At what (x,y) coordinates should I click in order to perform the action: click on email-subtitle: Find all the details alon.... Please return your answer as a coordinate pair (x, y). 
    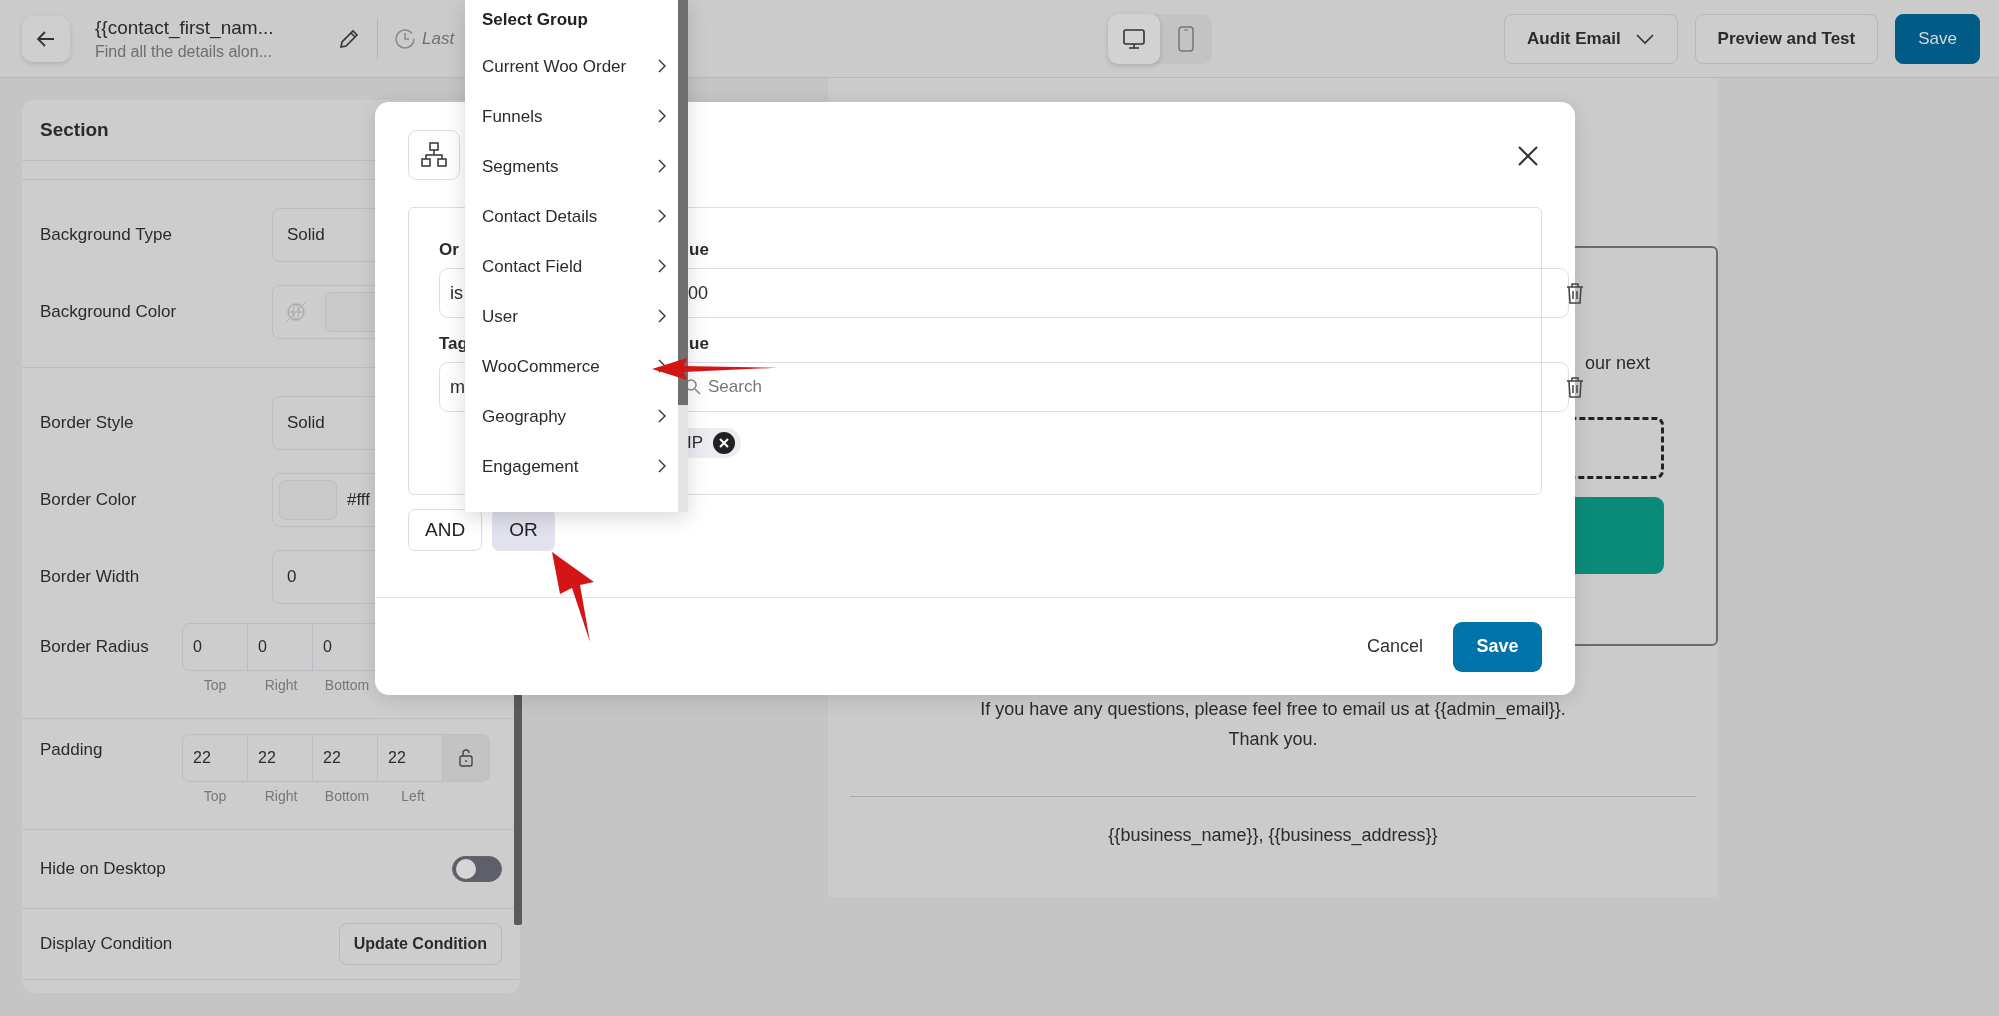
    Looking at the image, I should click on (184, 51).